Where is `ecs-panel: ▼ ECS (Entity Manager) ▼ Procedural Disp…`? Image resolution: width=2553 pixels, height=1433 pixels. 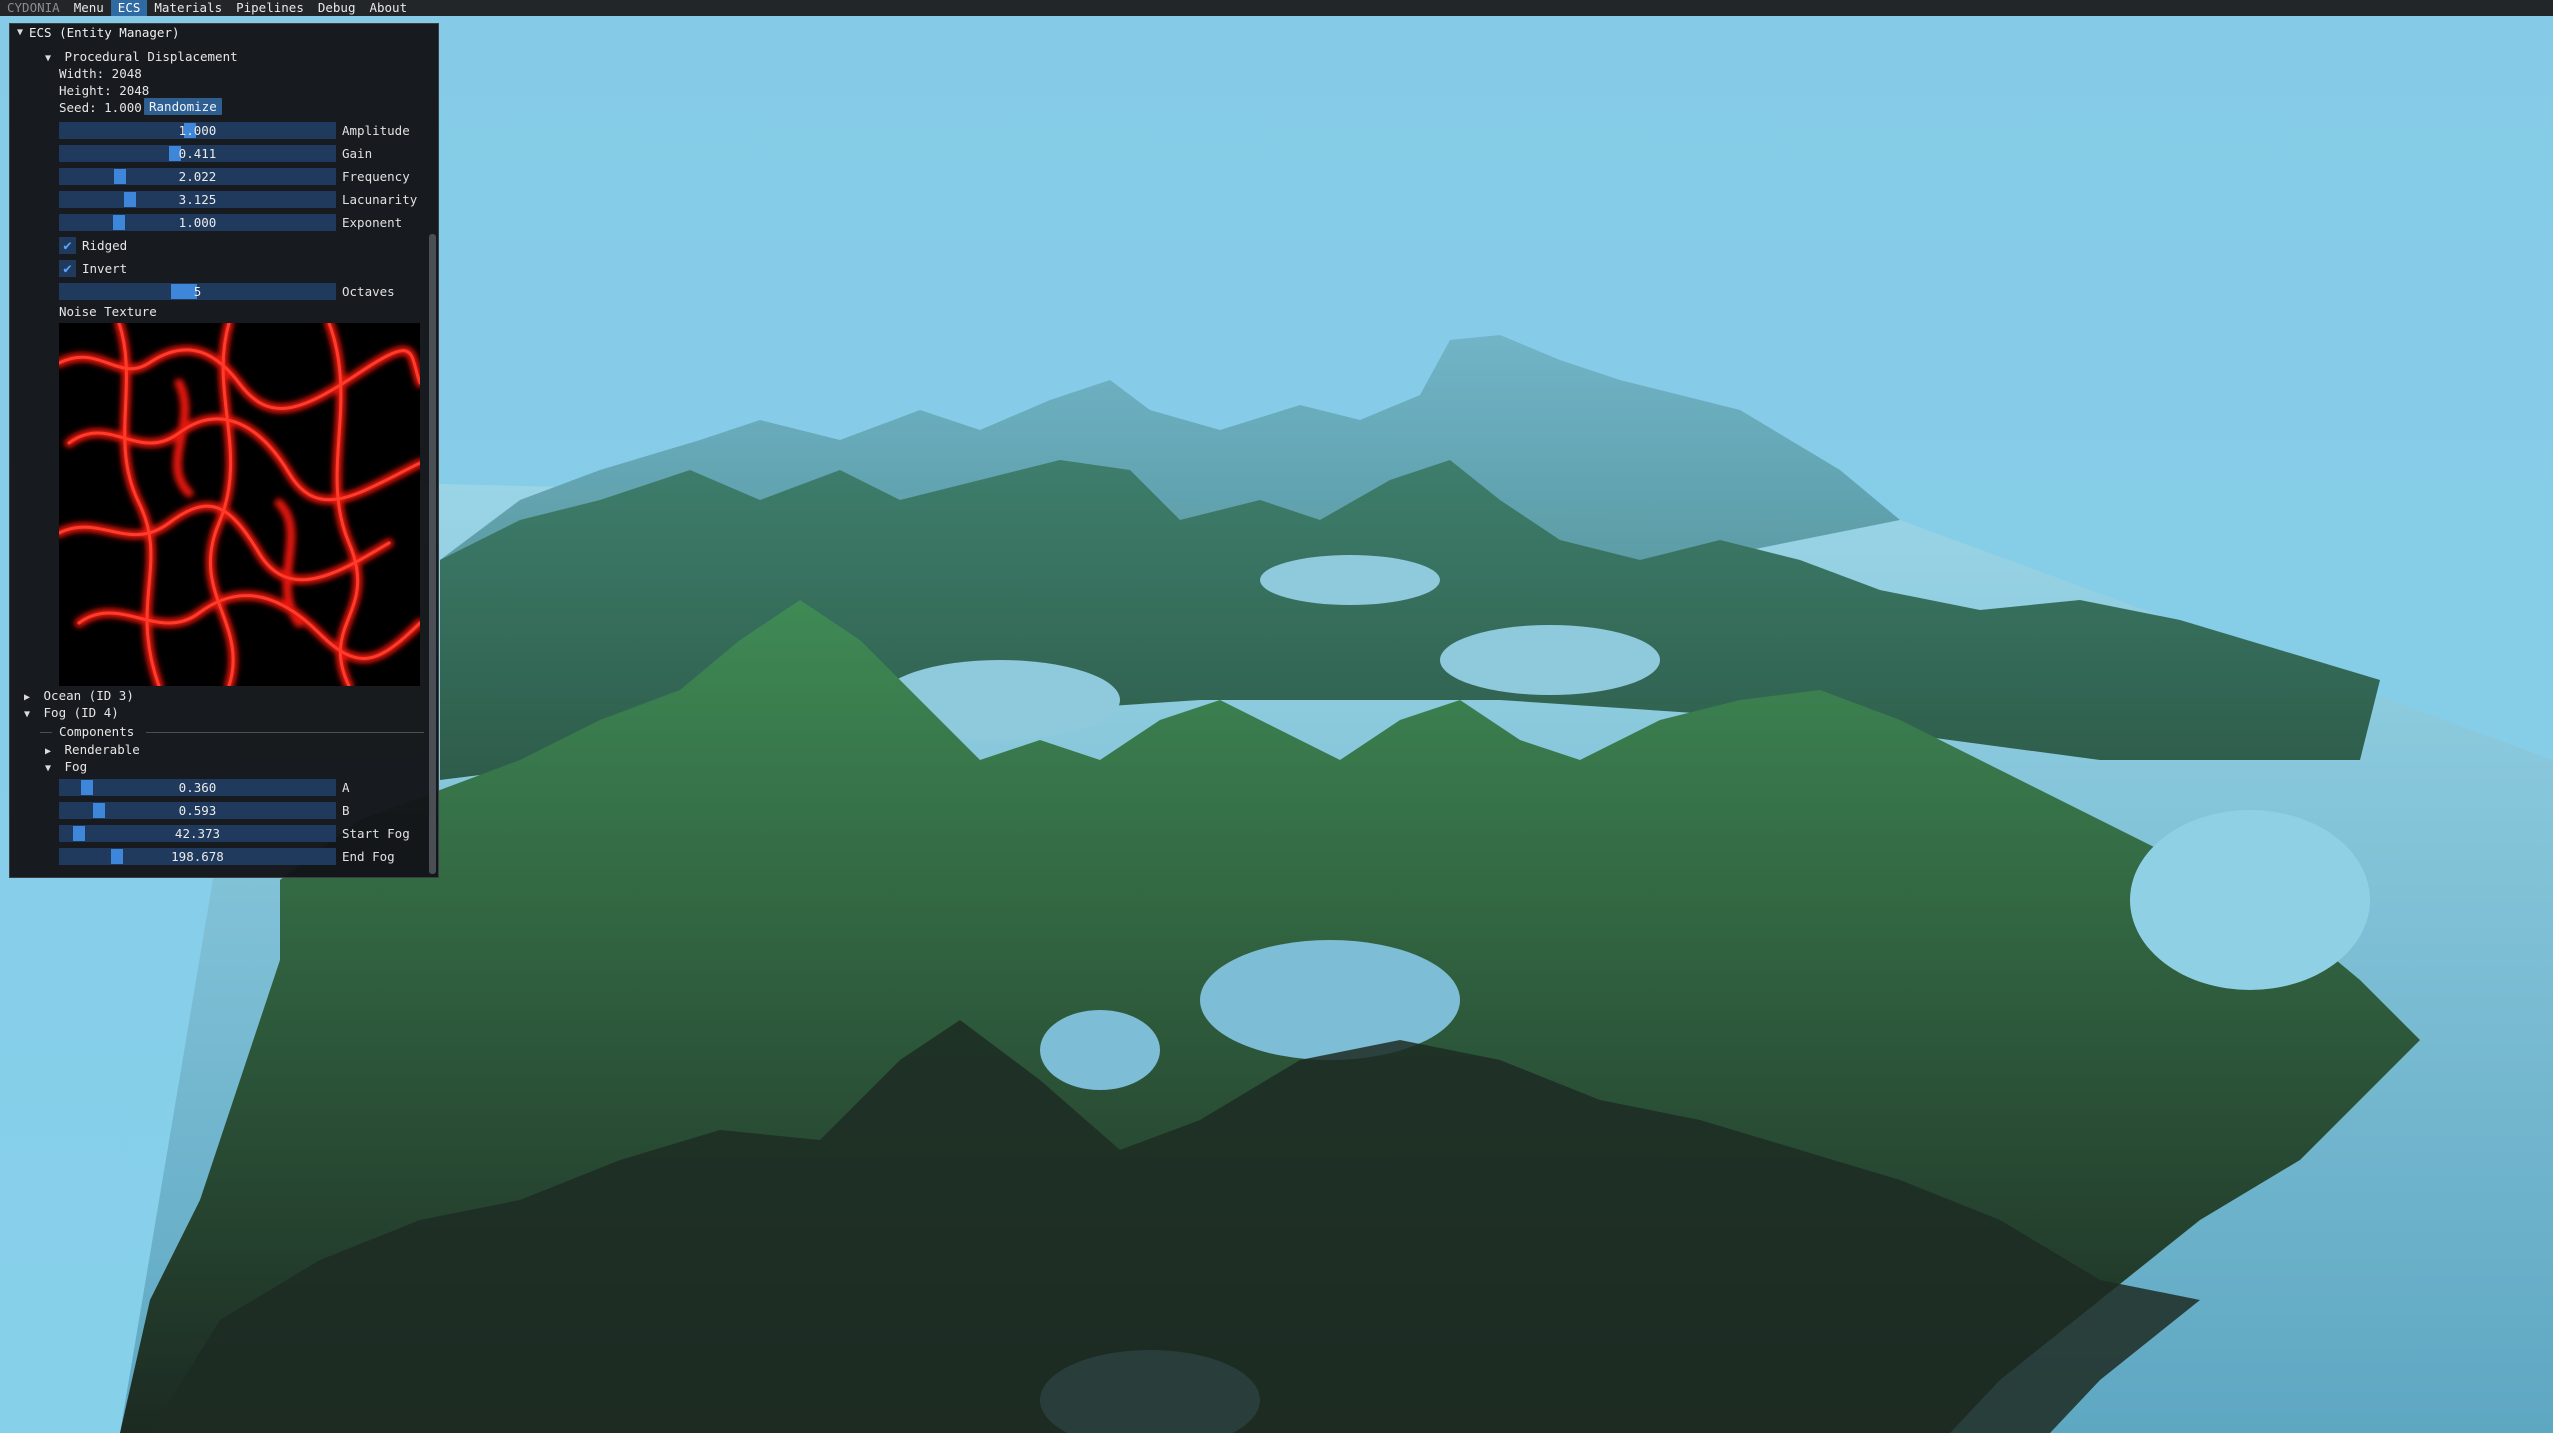 ecs-panel: ▼ ECS (Entity Manager) ▼ Procedural Disp… is located at coordinates (224, 450).